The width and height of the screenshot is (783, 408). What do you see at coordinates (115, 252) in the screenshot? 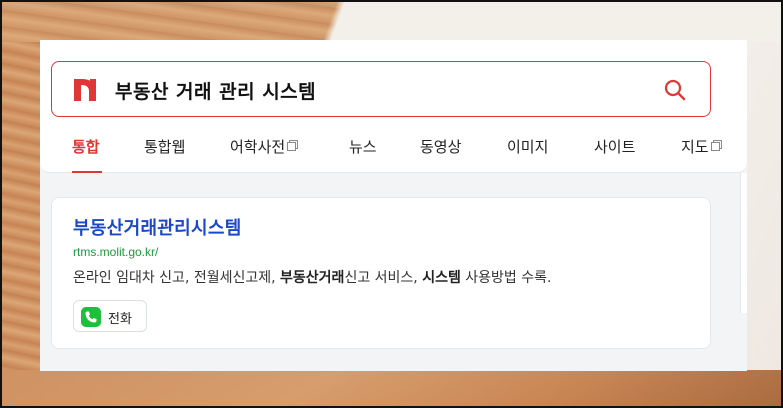
I see `result-url: rtms.molit.go.kr/` at bounding box center [115, 252].